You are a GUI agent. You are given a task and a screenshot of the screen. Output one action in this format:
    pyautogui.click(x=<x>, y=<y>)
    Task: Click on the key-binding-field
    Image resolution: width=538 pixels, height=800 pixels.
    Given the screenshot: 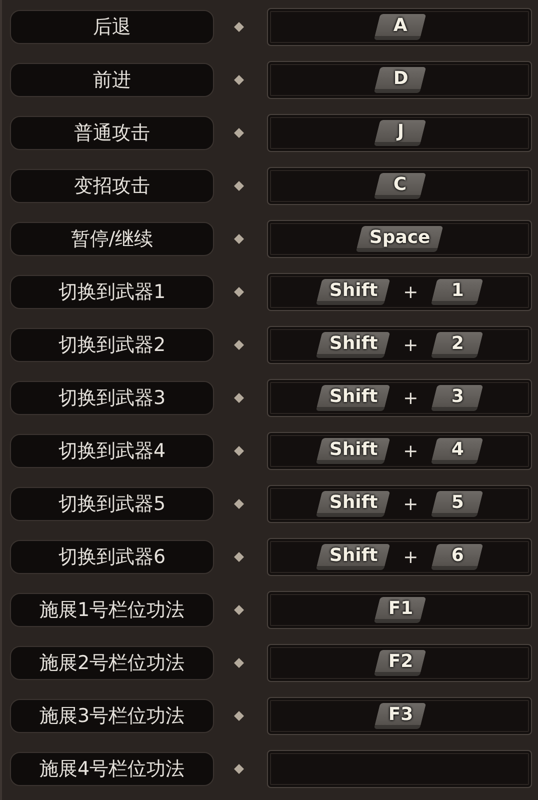 What is the action you would take?
    pyautogui.click(x=399, y=769)
    